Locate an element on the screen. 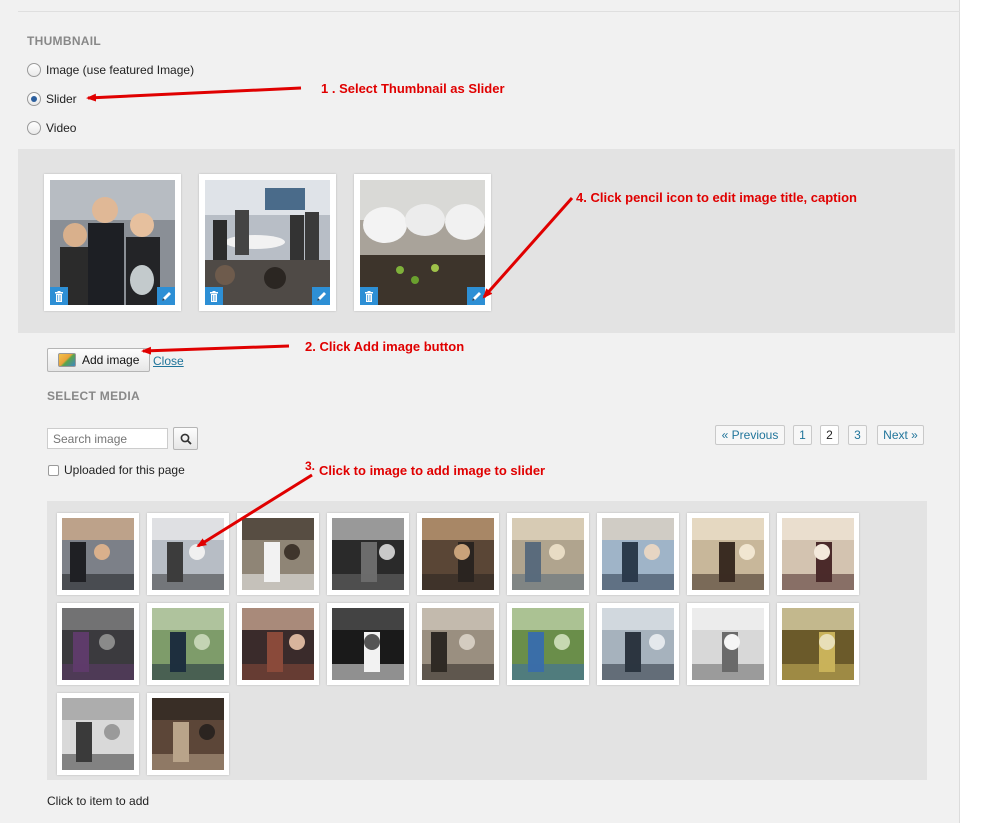 The width and height of the screenshot is (982, 823). search-button is located at coordinates (185, 438).